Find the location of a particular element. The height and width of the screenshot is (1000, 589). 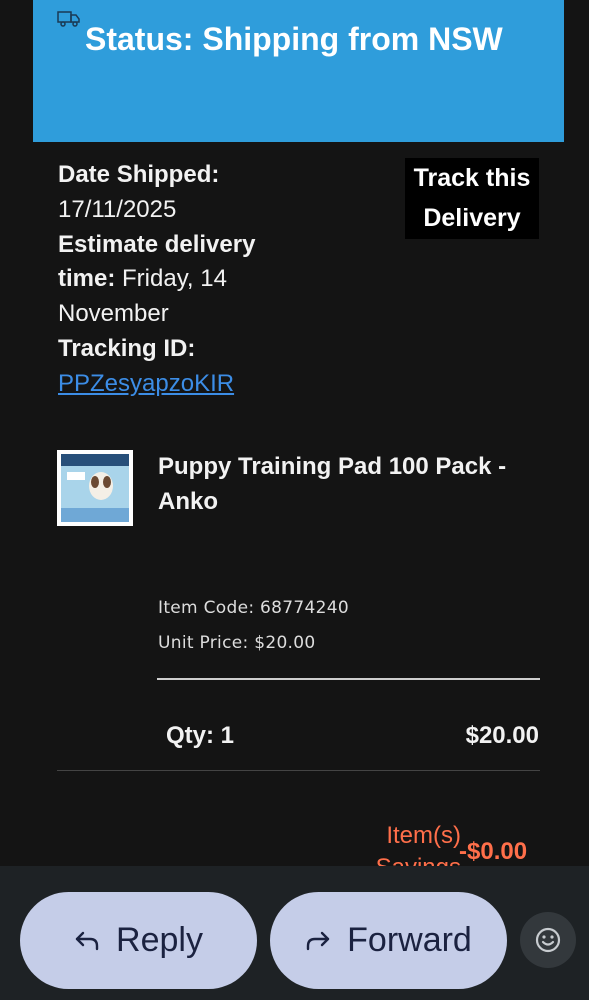

product-thumbnail is located at coordinates (95, 488).